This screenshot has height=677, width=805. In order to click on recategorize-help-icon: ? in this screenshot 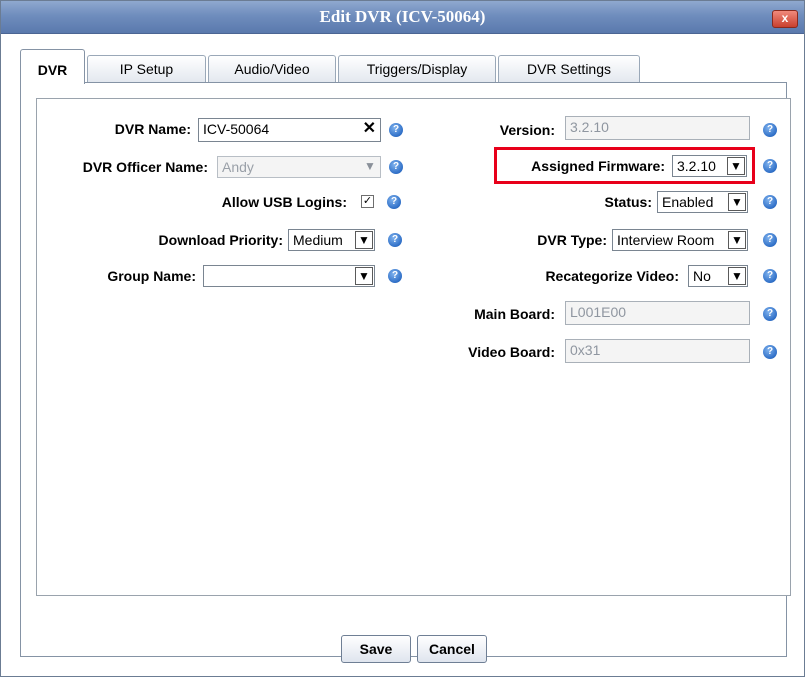, I will do `click(770, 276)`.